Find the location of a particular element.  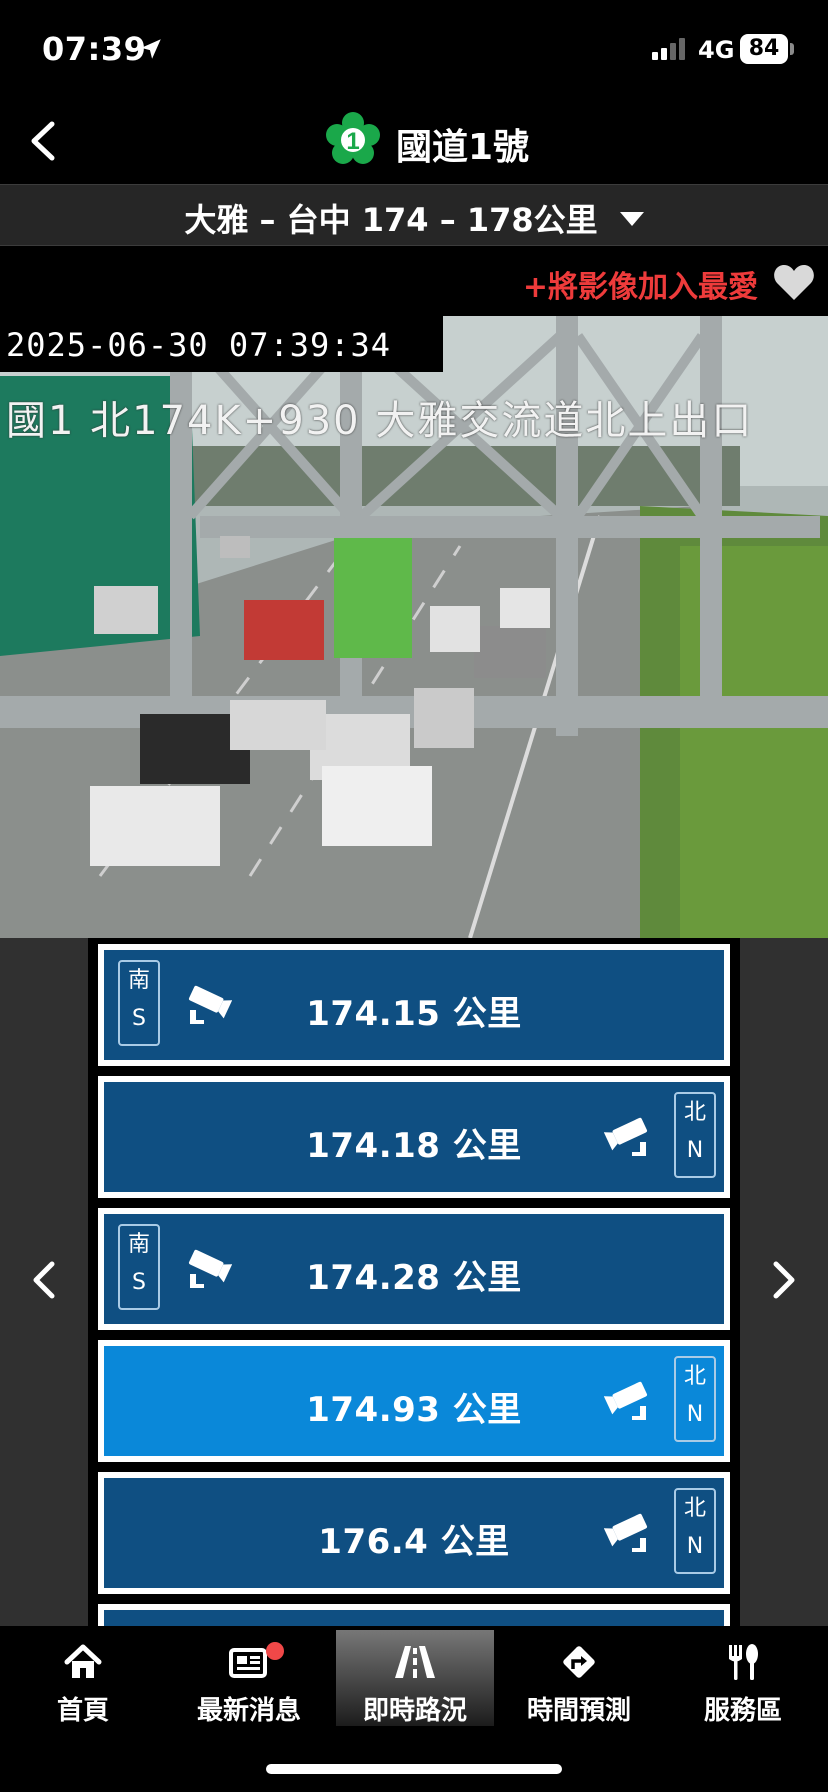

tab-news: 最新消息 is located at coordinates (249, 1678).